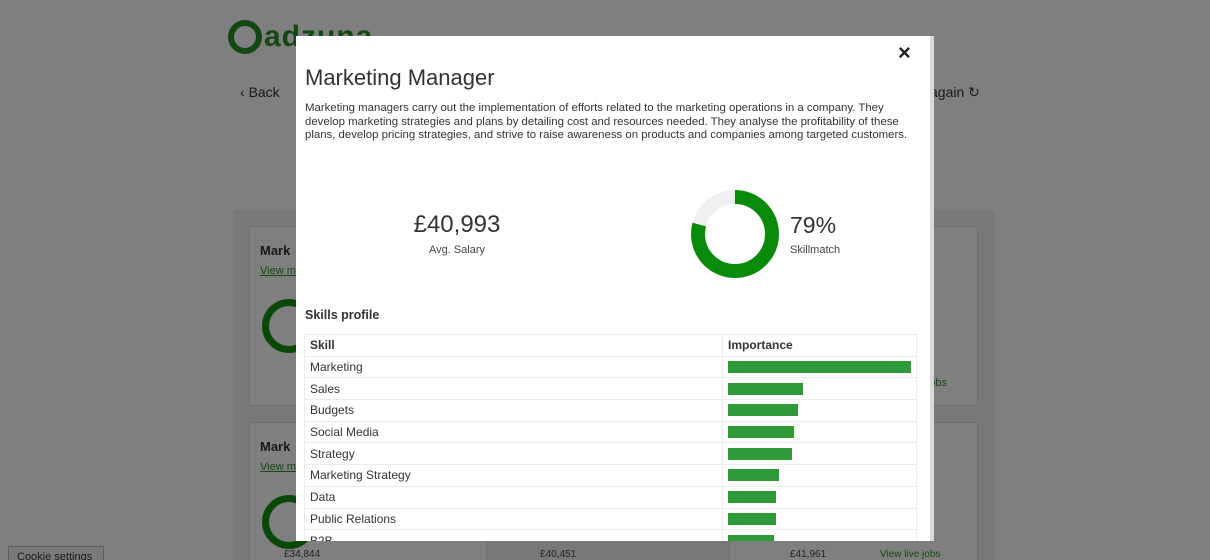 The image size is (1210, 560). Describe the element at coordinates (819, 345) in the screenshot. I see `column-header-importance: Importance` at that location.